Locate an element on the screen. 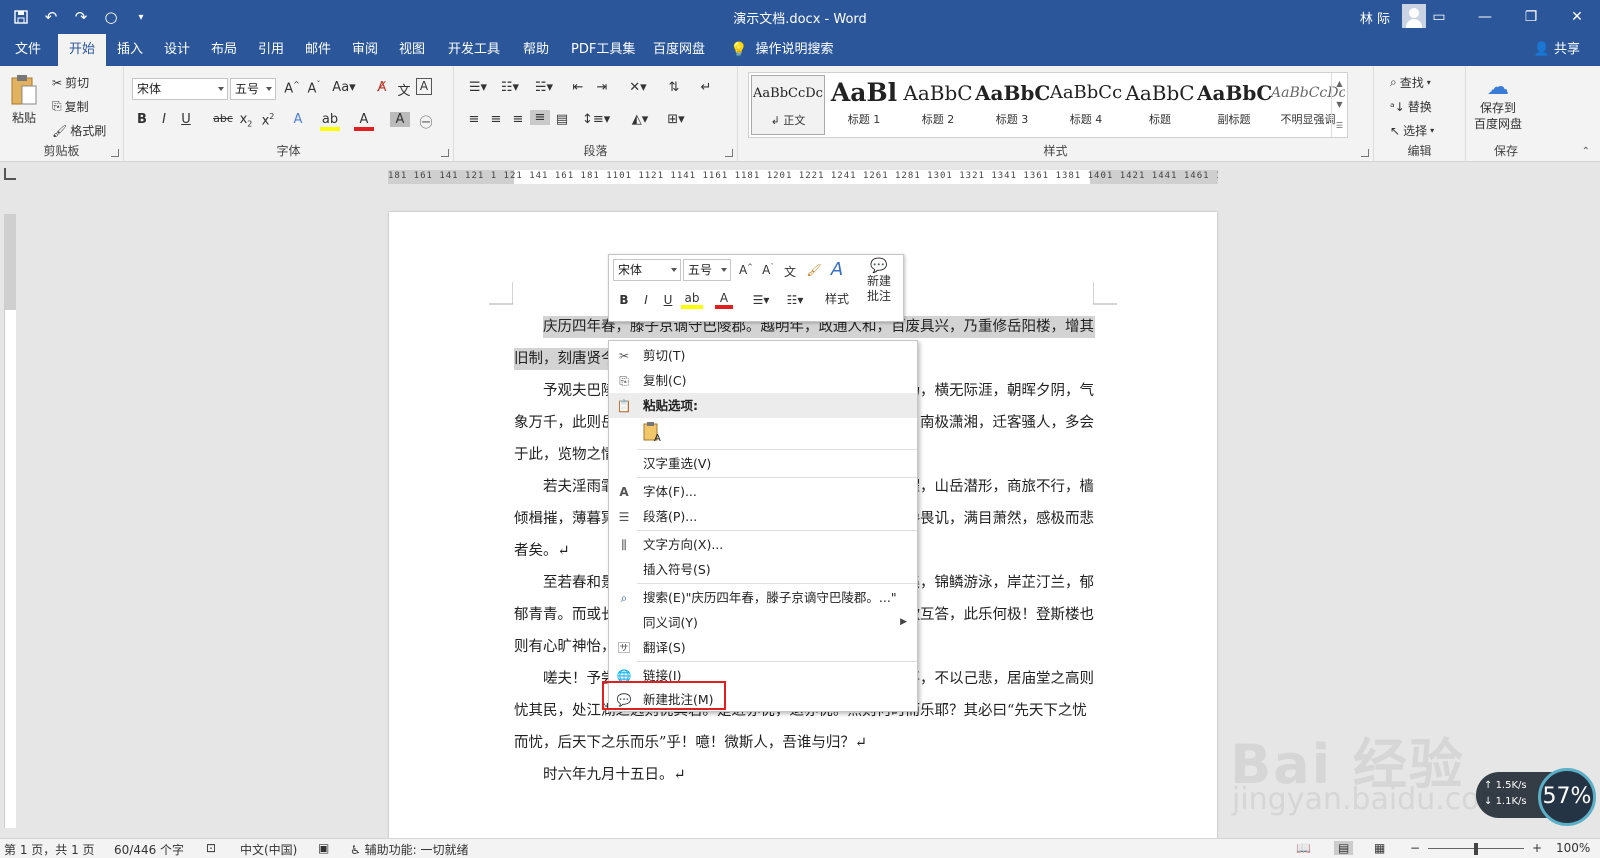 Image resolution: width=1600 pixels, height=858 pixels. tab-home: 开始 is located at coordinates (82, 50).